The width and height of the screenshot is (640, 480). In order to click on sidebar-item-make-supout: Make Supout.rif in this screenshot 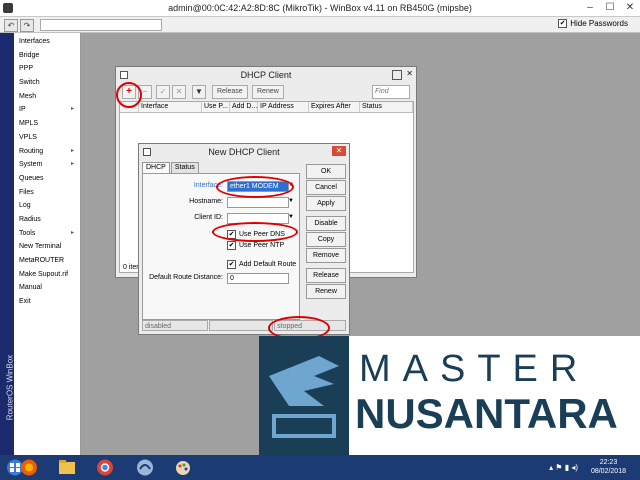, I will do `click(47, 275)`.